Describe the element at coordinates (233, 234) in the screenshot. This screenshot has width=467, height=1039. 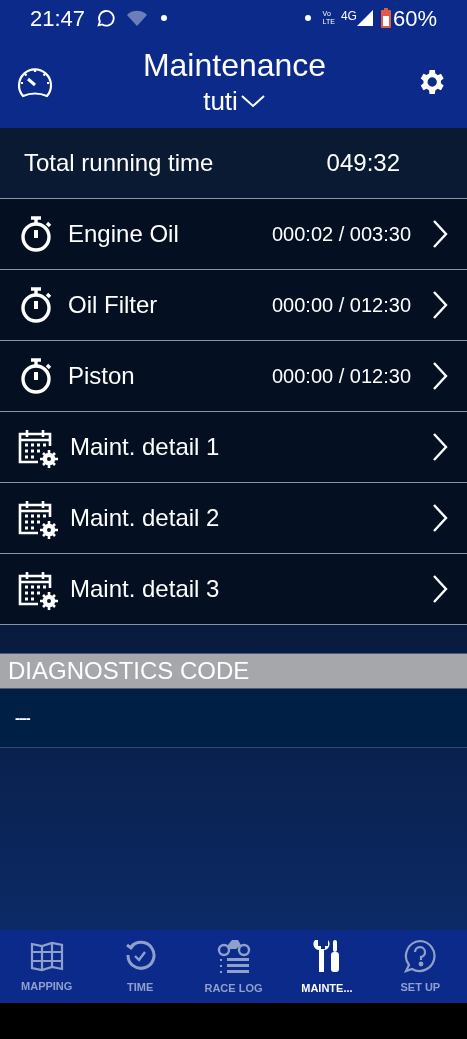
I see `maintenance-item: Engine Oil 000:02 / 003:30` at that location.